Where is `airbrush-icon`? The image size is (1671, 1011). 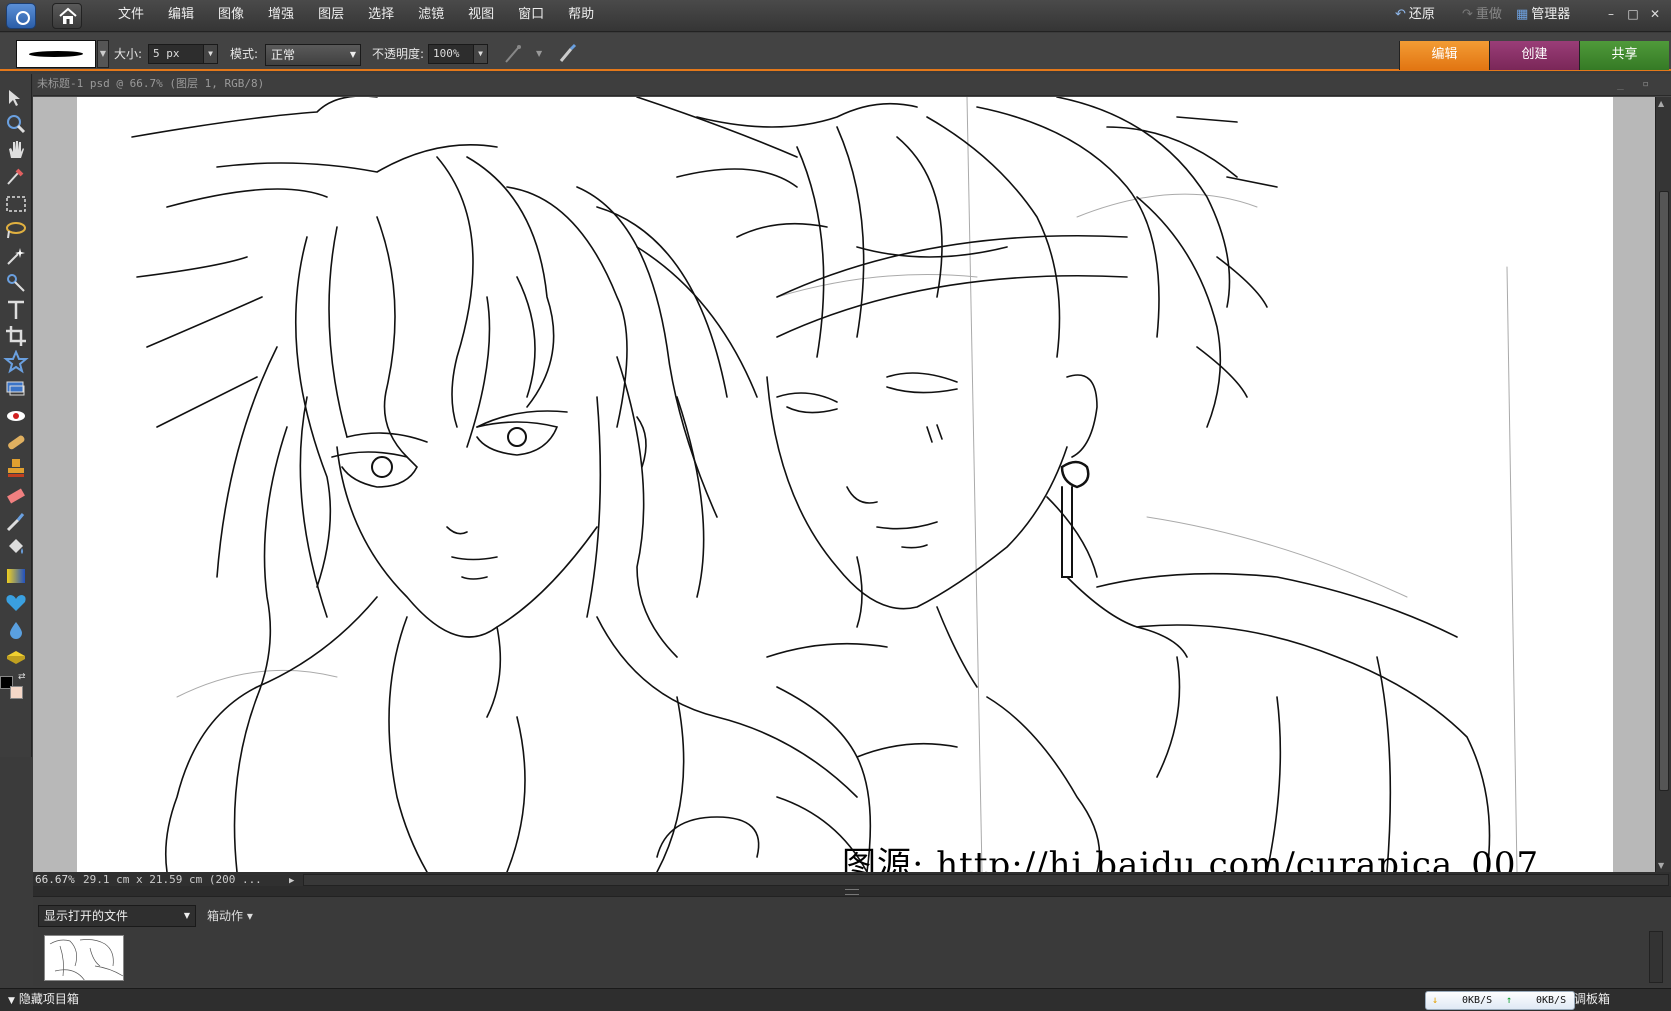 airbrush-icon is located at coordinates (513, 54).